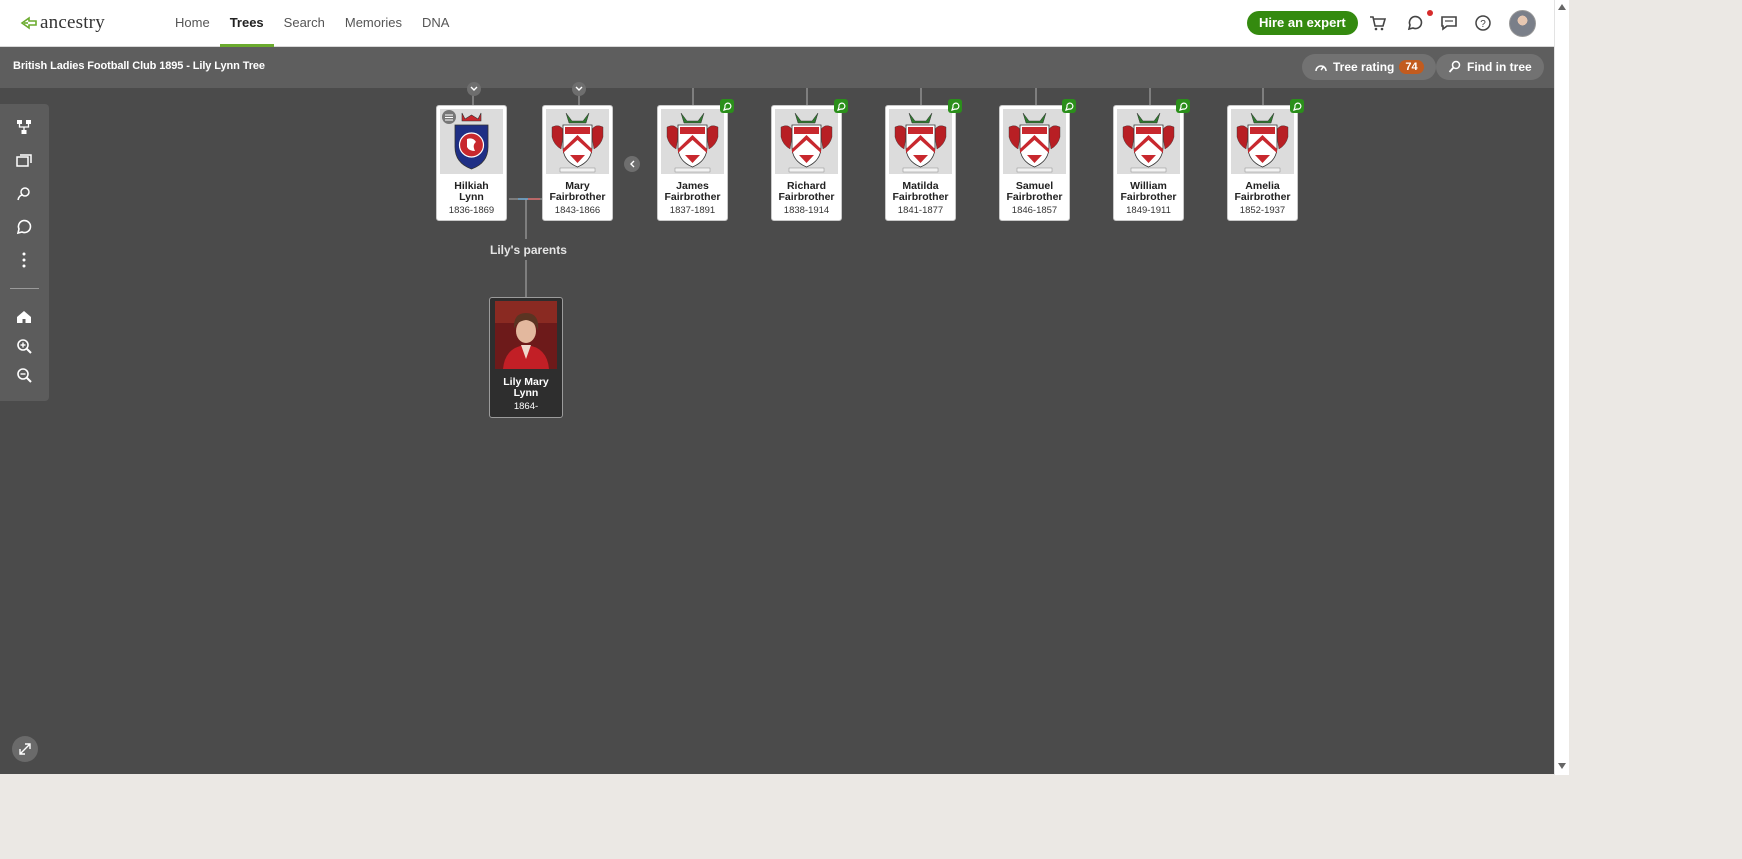 This screenshot has width=1742, height=859. Describe the element at coordinates (1522, 23) in the screenshot. I see `user-avatar` at that location.